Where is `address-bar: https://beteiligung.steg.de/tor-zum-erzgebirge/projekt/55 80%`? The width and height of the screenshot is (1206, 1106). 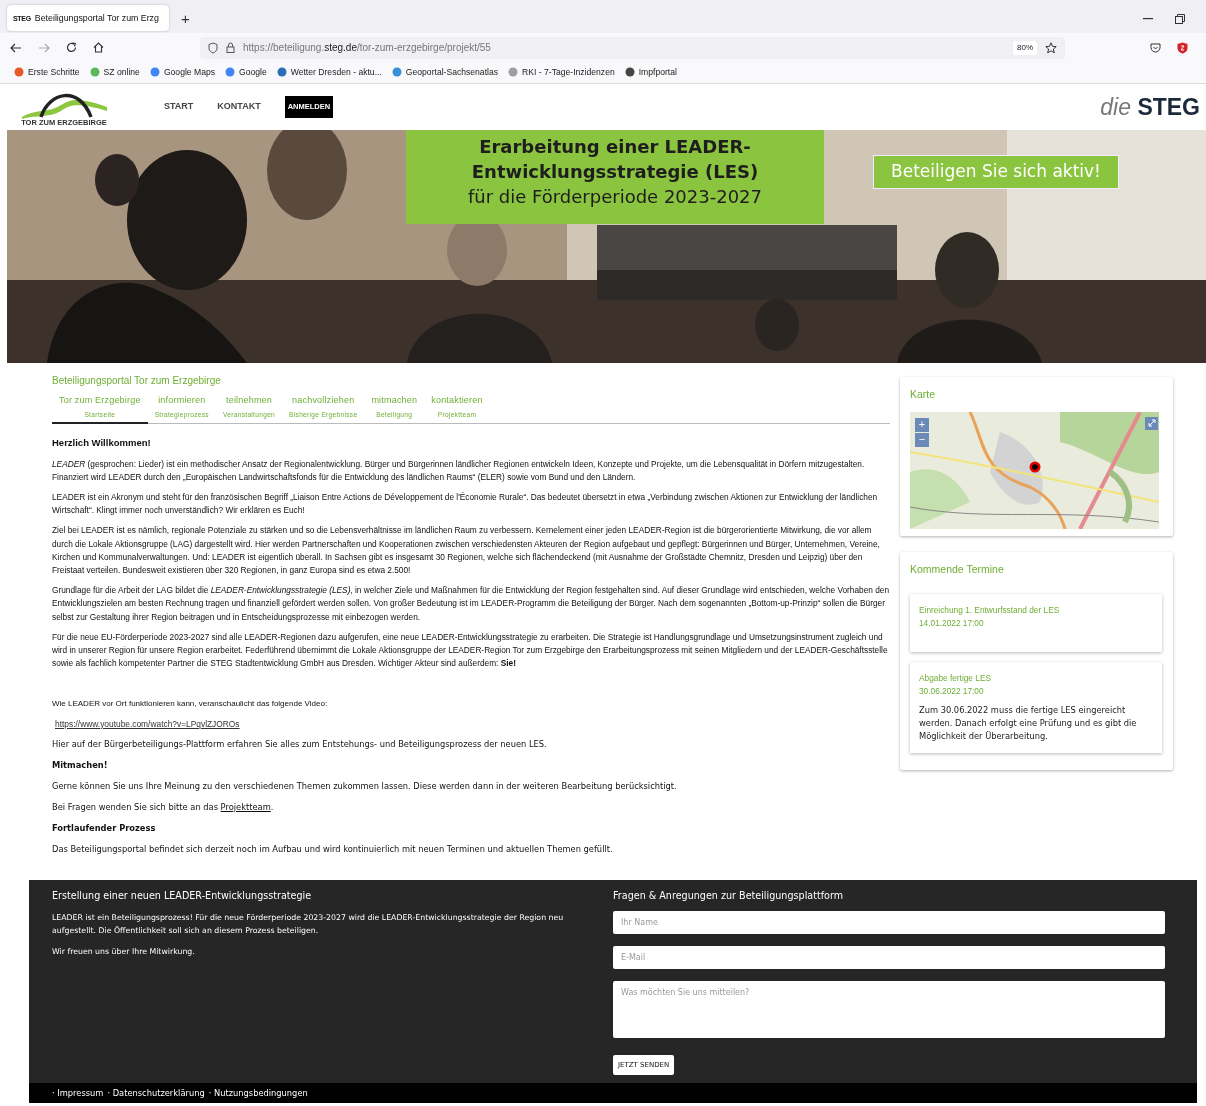
address-bar: https://beteiligung.steg.de/tor-zum-erzgebirge/projekt/55 80% is located at coordinates (632, 47).